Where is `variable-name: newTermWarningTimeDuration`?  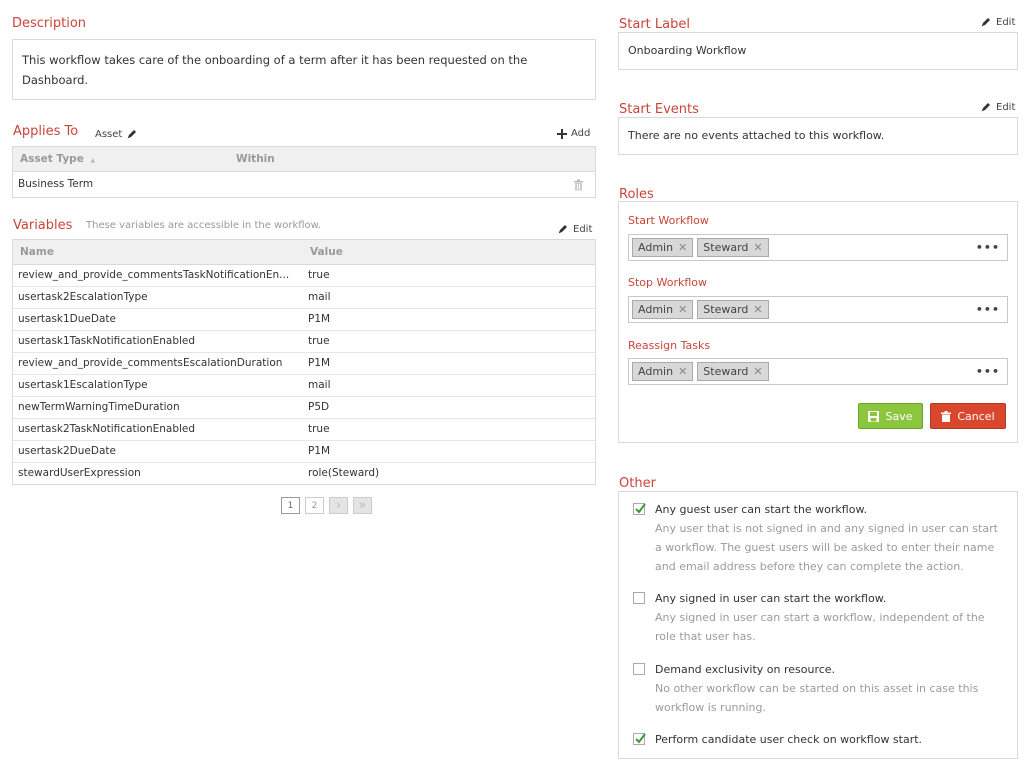
variable-name: newTermWarningTimeDuration is located at coordinates (158, 407).